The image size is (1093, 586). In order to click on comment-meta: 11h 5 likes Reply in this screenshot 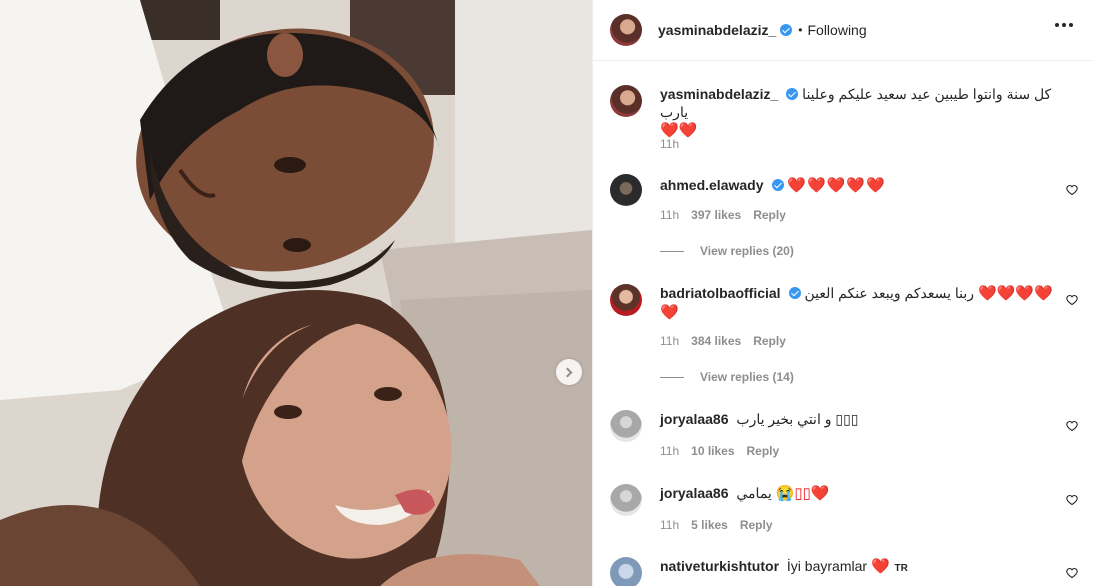, I will do `click(716, 525)`.